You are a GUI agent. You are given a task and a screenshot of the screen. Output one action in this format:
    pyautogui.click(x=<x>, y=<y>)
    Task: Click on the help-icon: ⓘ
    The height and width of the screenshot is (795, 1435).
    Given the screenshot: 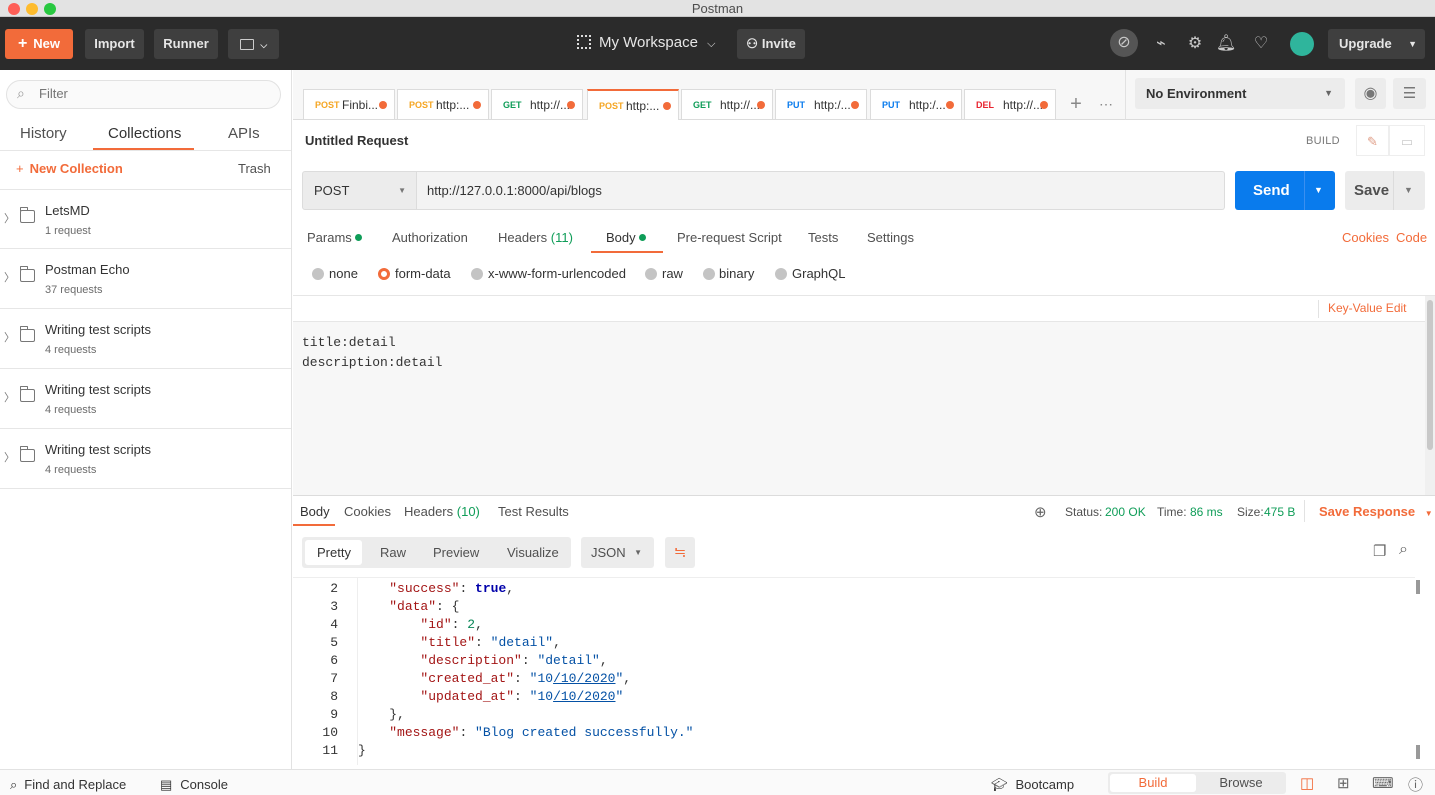 What is the action you would take?
    pyautogui.click(x=1415, y=784)
    